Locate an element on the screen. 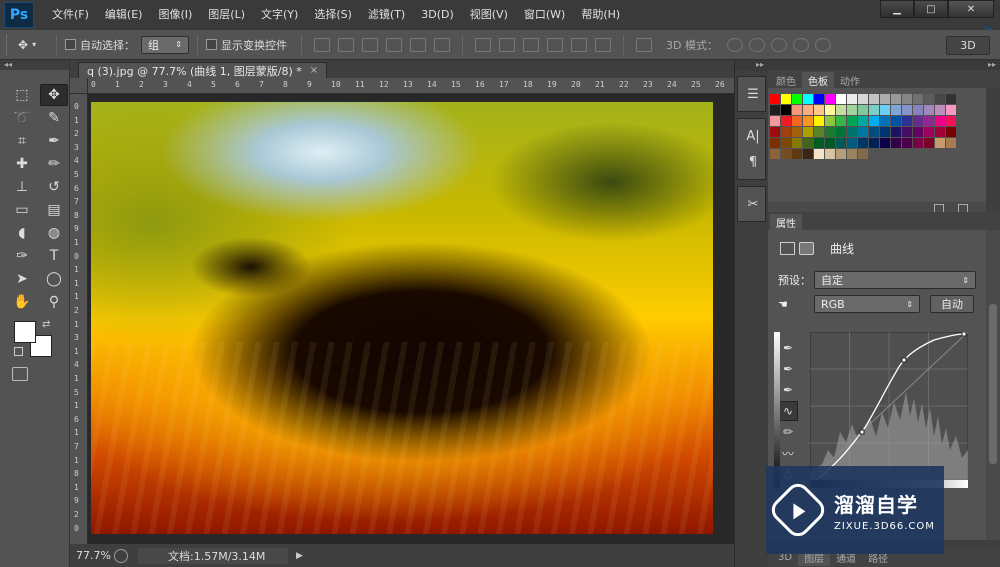 This screenshot has height=567, width=1000. gradient-tool-icon: ▤ is located at coordinates (54, 210).